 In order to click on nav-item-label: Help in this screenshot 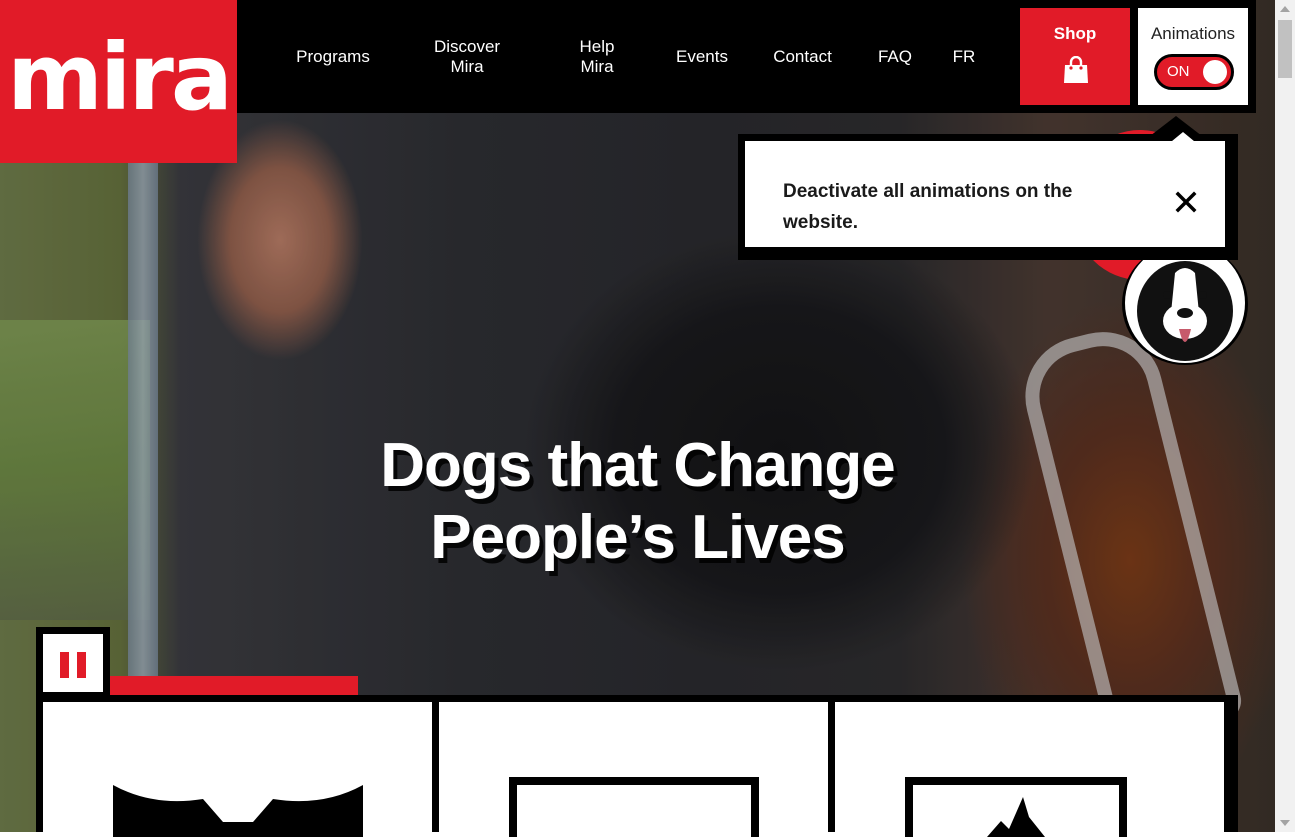, I will do `click(597, 46)`.